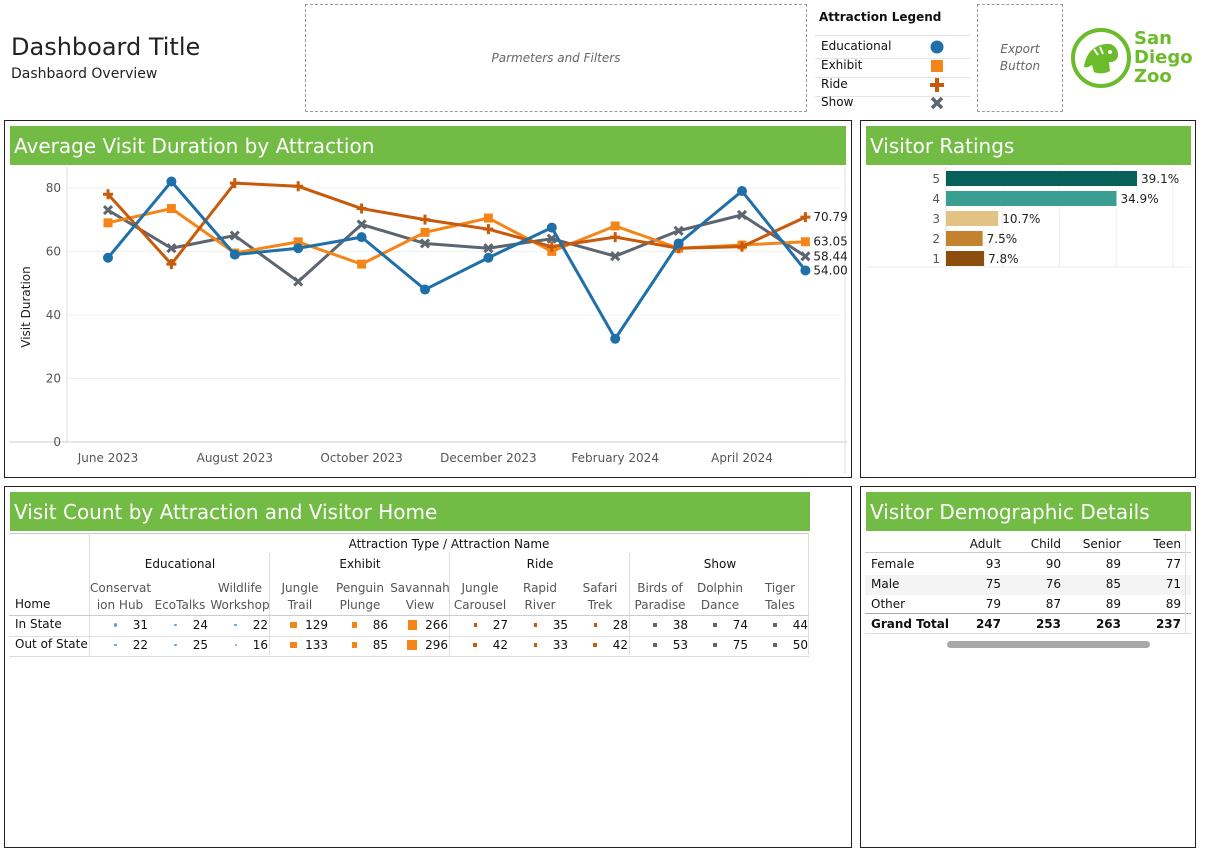 The width and height of the screenshot is (1206, 852). Describe the element at coordinates (84, 74) in the screenshot. I see `dashboard-subtitle: Dashbaord Overview` at that location.